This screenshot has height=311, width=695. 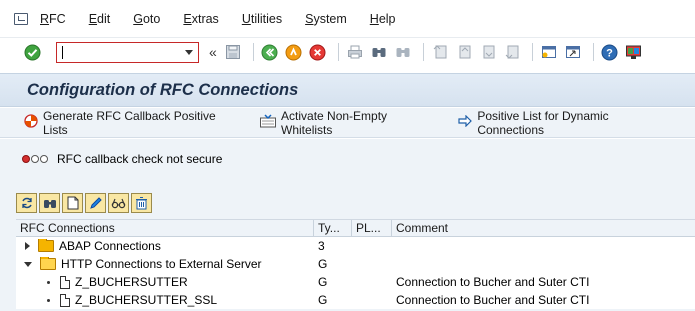 I want to click on menu-system: System, so click(x=326, y=19).